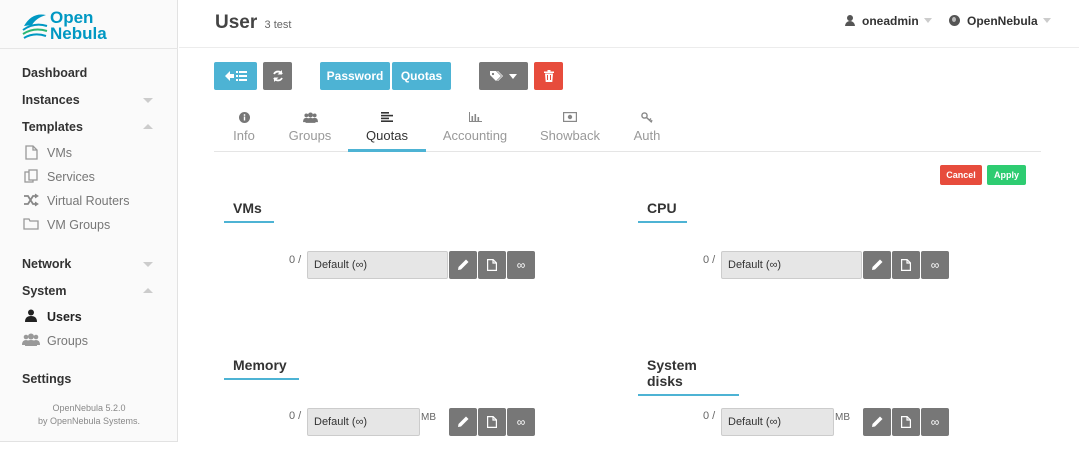  What do you see at coordinates (89, 408) in the screenshot?
I see `version-text: OpenNebula 5.2.0` at bounding box center [89, 408].